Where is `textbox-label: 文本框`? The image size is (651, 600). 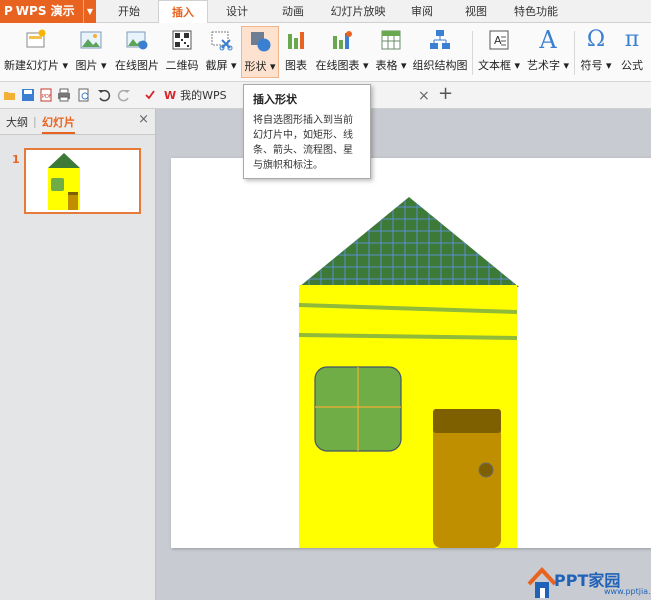
textbox-label: 文本框 is located at coordinates (494, 65).